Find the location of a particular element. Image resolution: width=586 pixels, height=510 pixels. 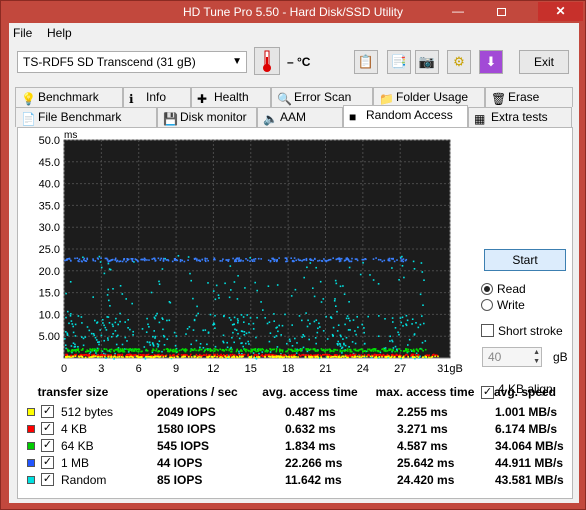

tab-folder-usage: 📁 Folder Usage is located at coordinates (429, 97).